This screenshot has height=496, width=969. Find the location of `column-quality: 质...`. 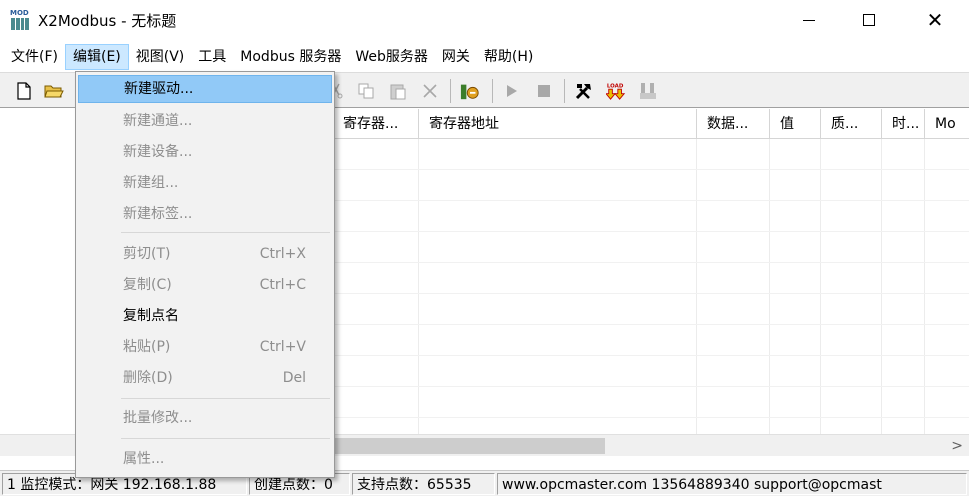

column-quality: 质... is located at coordinates (851, 124).